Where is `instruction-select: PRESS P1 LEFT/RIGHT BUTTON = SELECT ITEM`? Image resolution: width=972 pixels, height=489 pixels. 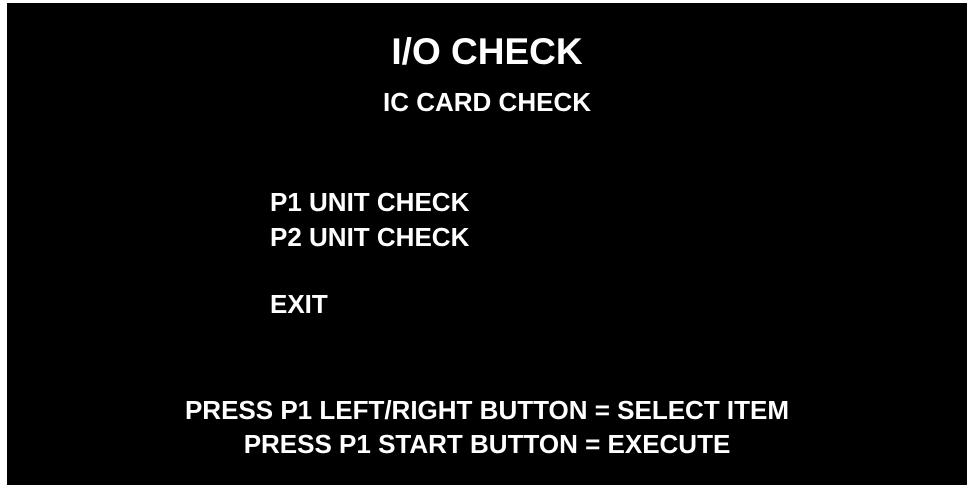
instruction-select: PRESS P1 LEFT/RIGHT BUTTON = SELECT ITEM is located at coordinates (487, 410).